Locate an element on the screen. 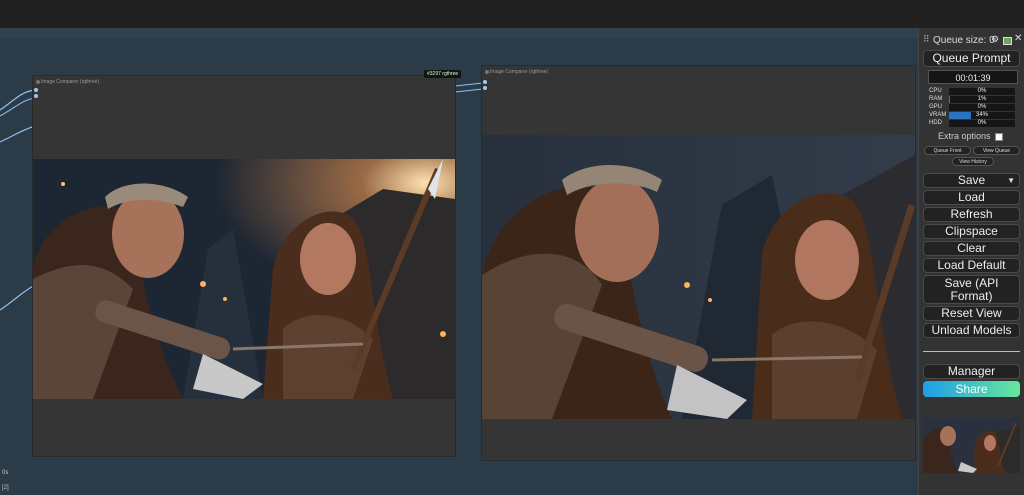 The width and height of the screenshot is (1024, 495). stat-label: RAM is located at coordinates (936, 99).